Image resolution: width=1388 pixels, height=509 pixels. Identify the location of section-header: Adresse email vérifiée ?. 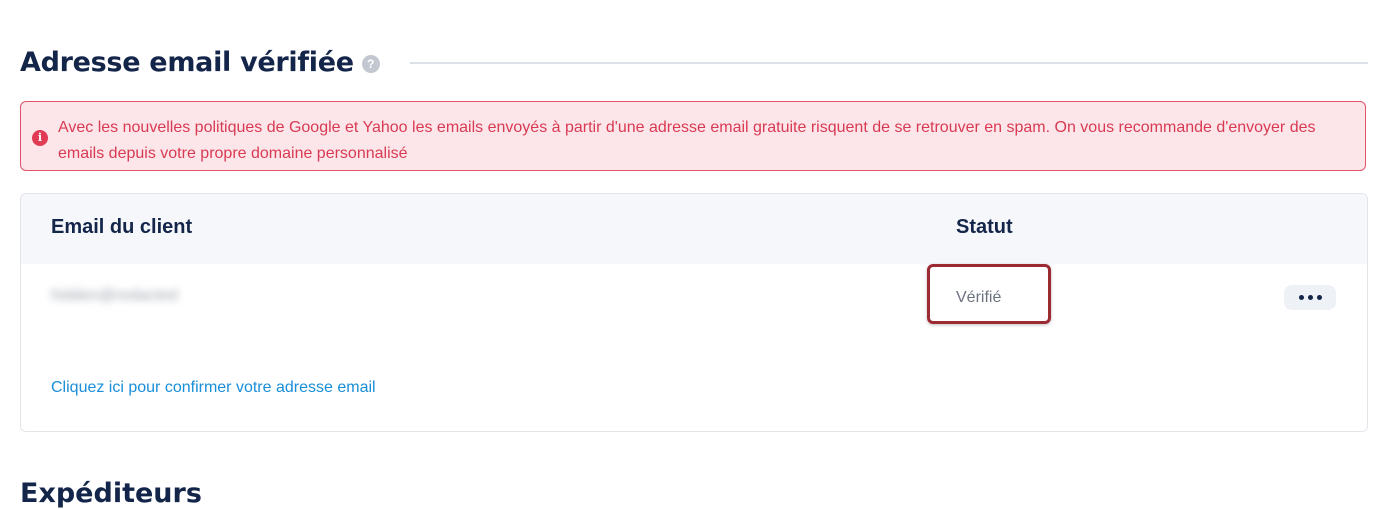
(694, 62).